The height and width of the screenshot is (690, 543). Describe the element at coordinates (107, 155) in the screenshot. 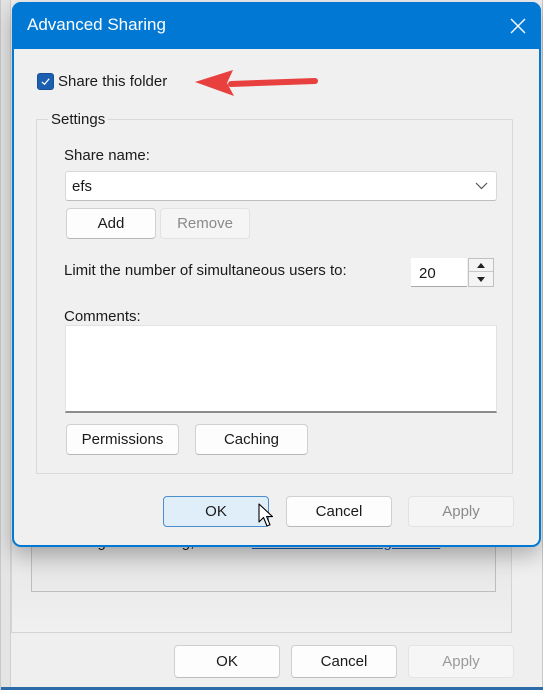

I see `share-name-label: Share name:` at that location.